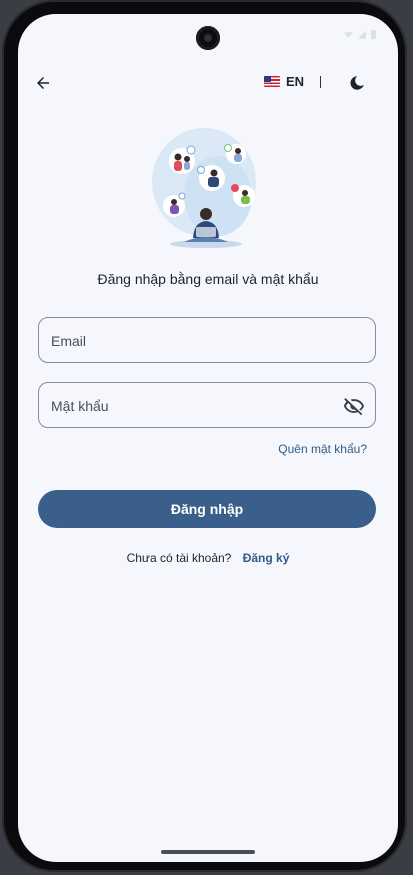  Describe the element at coordinates (208, 279) in the screenshot. I see `login-subtitle: Đăng nhập bằng email và mật khẩu` at that location.